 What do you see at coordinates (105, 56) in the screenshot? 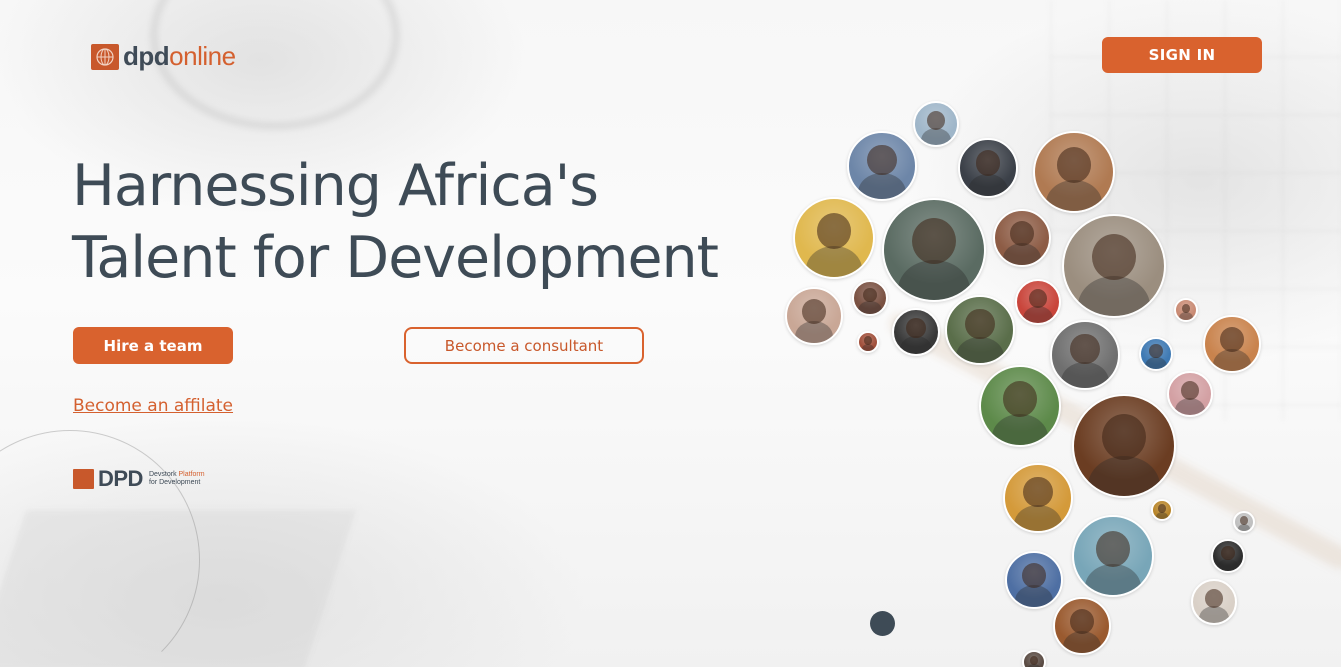
I see `globe-icon` at bounding box center [105, 56].